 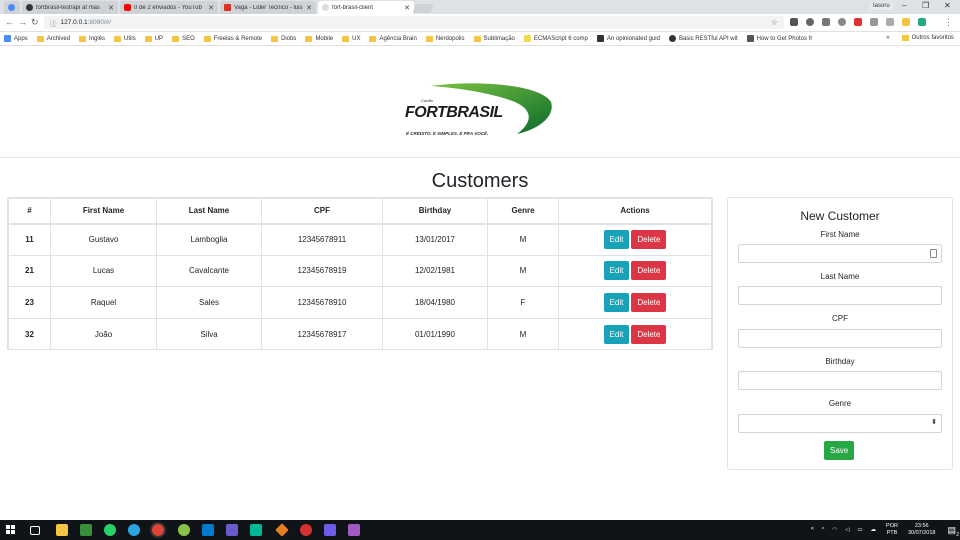 I want to click on visual-studio-icon, so click(x=354, y=530).